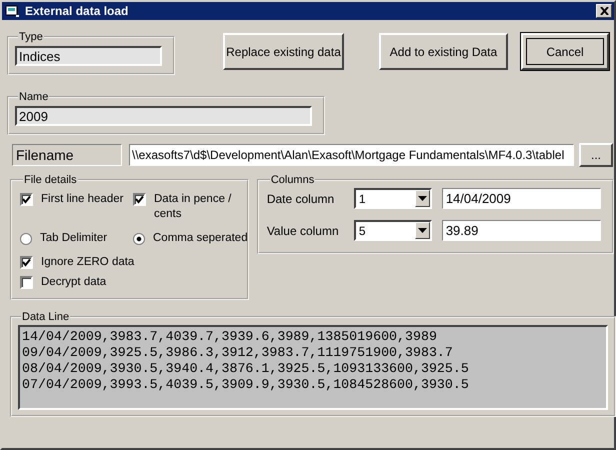 The height and width of the screenshot is (450, 616). Describe the element at coordinates (34, 97) in the screenshot. I see `group-label: Name` at that location.